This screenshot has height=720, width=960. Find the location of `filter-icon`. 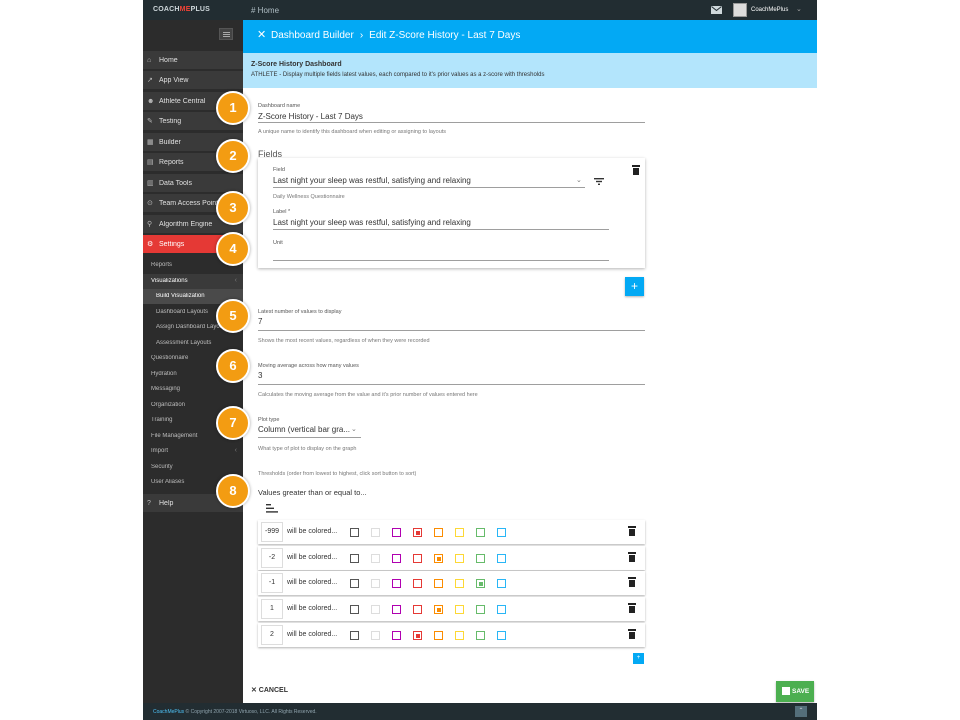

filter-icon is located at coordinates (599, 181).